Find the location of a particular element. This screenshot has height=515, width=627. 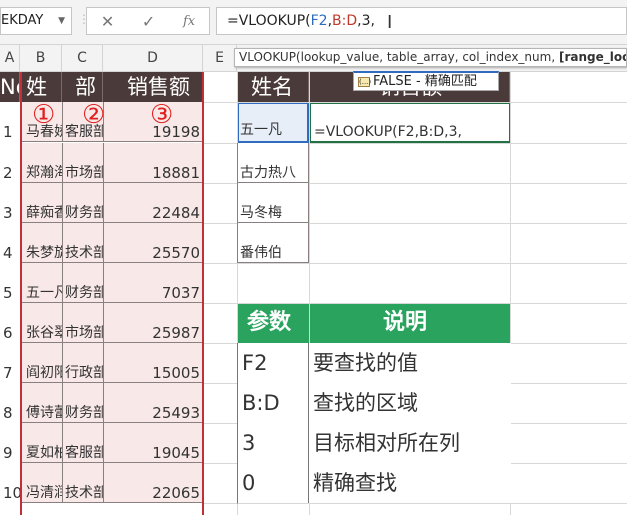

row-no: 7 is located at coordinates (8, 373).